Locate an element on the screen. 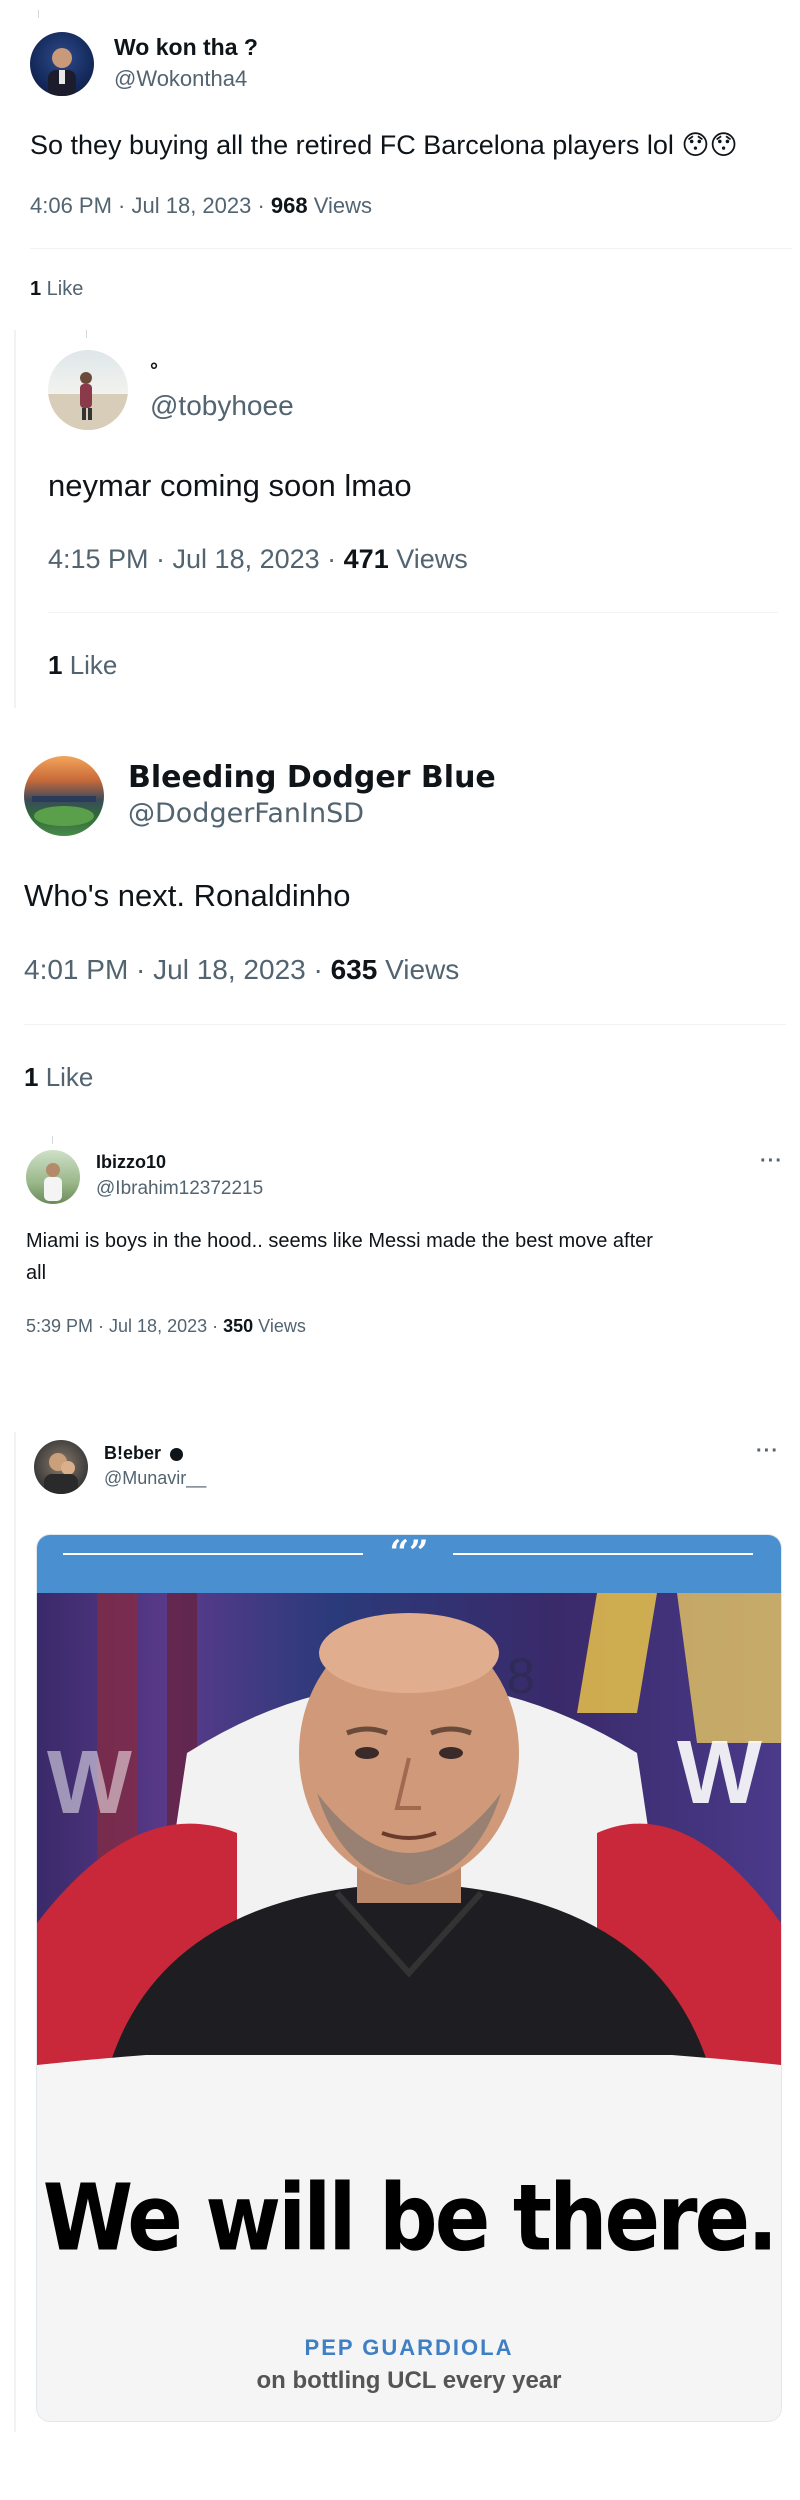 Image resolution: width=800 pixels, height=2500 pixels. tweet-text: neymar coming soon lmao is located at coordinates (230, 485).